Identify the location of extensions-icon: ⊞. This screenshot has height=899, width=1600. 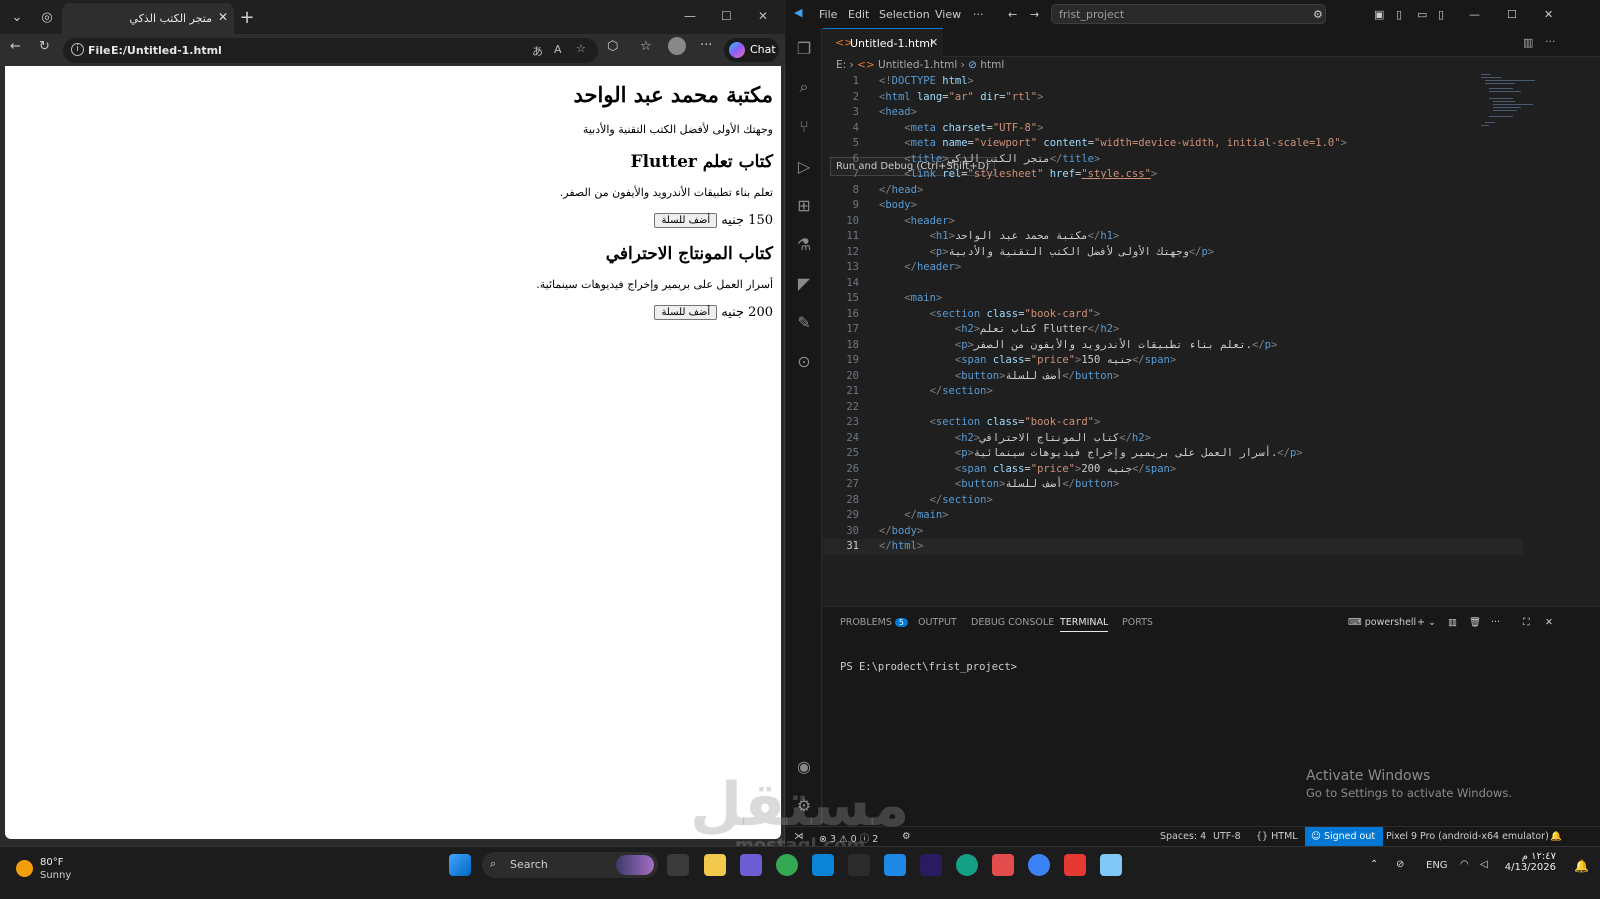
(804, 205).